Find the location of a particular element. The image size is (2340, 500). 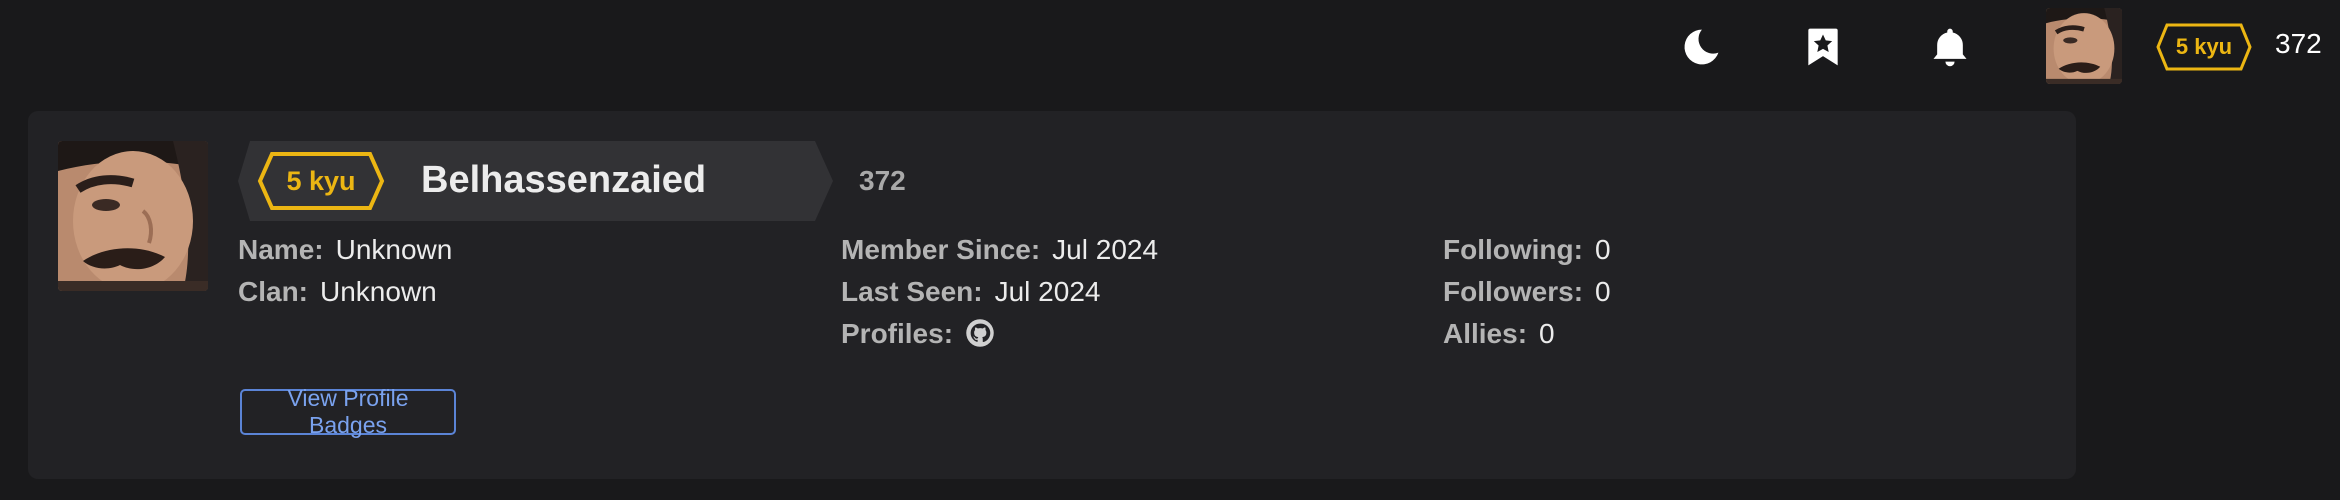

top-rank-label: 5 kyu is located at coordinates (2204, 46).